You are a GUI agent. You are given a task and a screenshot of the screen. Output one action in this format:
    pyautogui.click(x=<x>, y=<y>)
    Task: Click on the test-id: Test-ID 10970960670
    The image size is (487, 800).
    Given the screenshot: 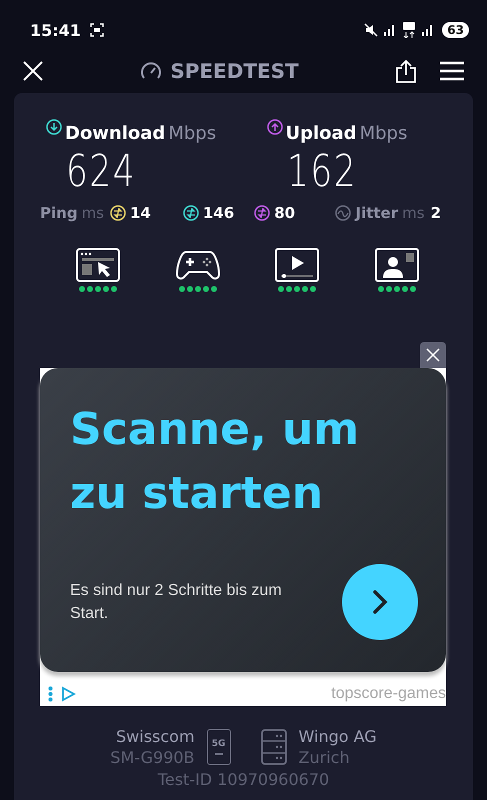 What is the action you would take?
    pyautogui.click(x=243, y=779)
    